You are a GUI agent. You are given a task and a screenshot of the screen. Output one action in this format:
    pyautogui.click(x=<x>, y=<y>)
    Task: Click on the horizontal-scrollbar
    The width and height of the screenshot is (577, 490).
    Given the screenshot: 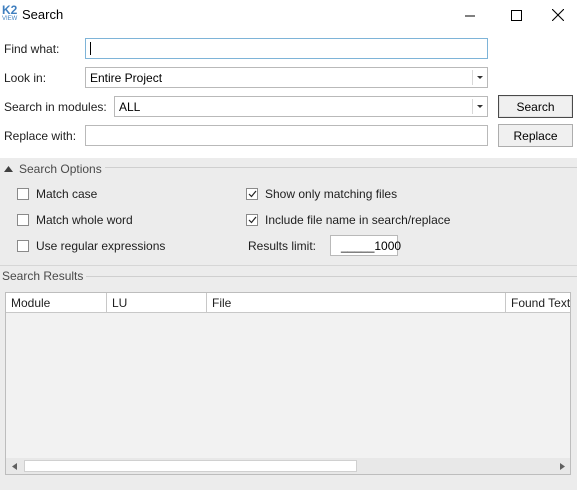 What is the action you would take?
    pyautogui.click(x=288, y=466)
    